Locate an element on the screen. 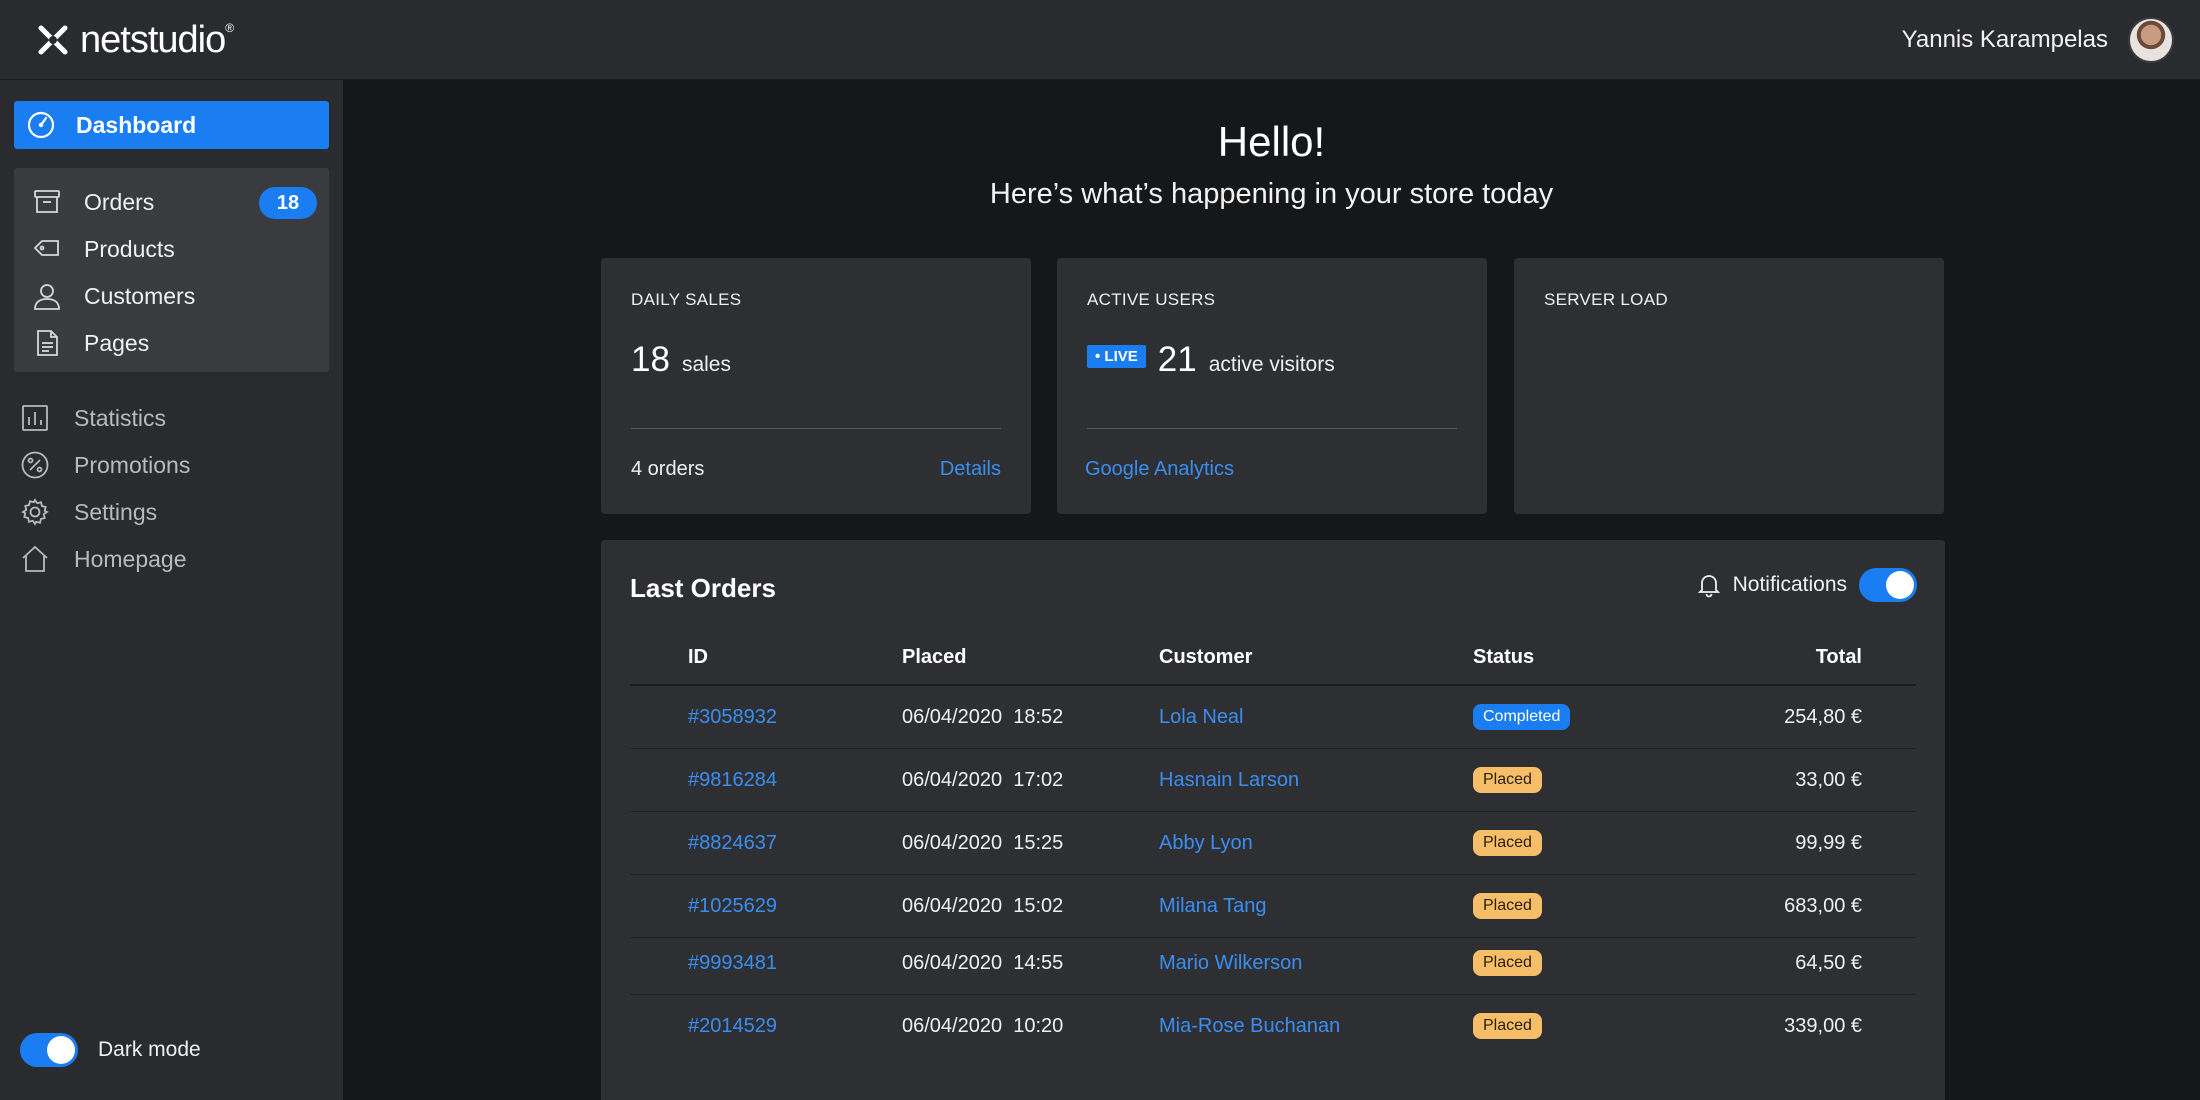  google-analytics-link: Google Analytics is located at coordinates (1159, 469).